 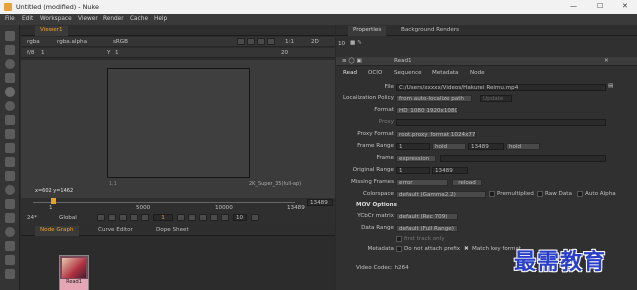 I want to click on subtab-sequence: Sequence, so click(x=408, y=73).